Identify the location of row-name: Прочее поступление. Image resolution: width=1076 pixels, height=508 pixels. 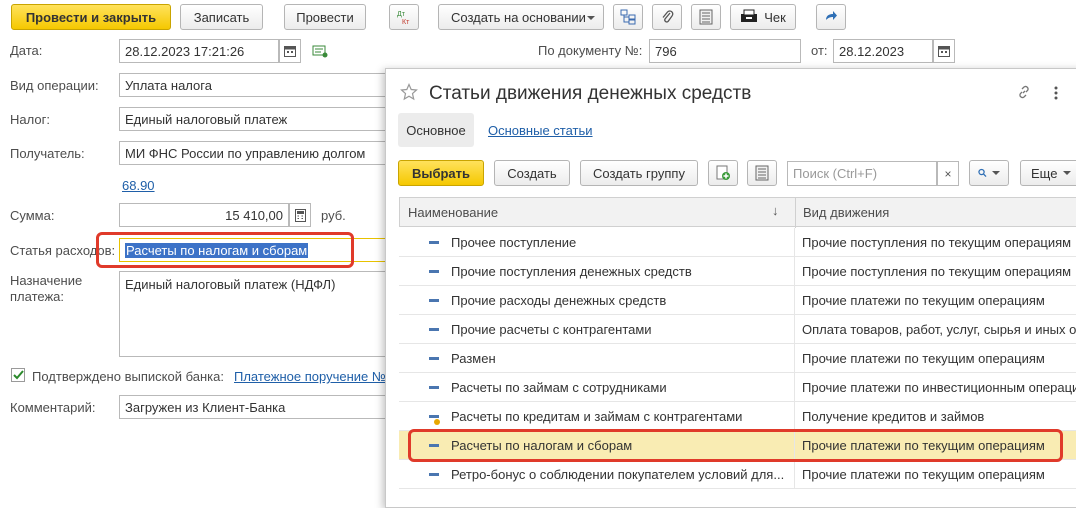
(514, 242).